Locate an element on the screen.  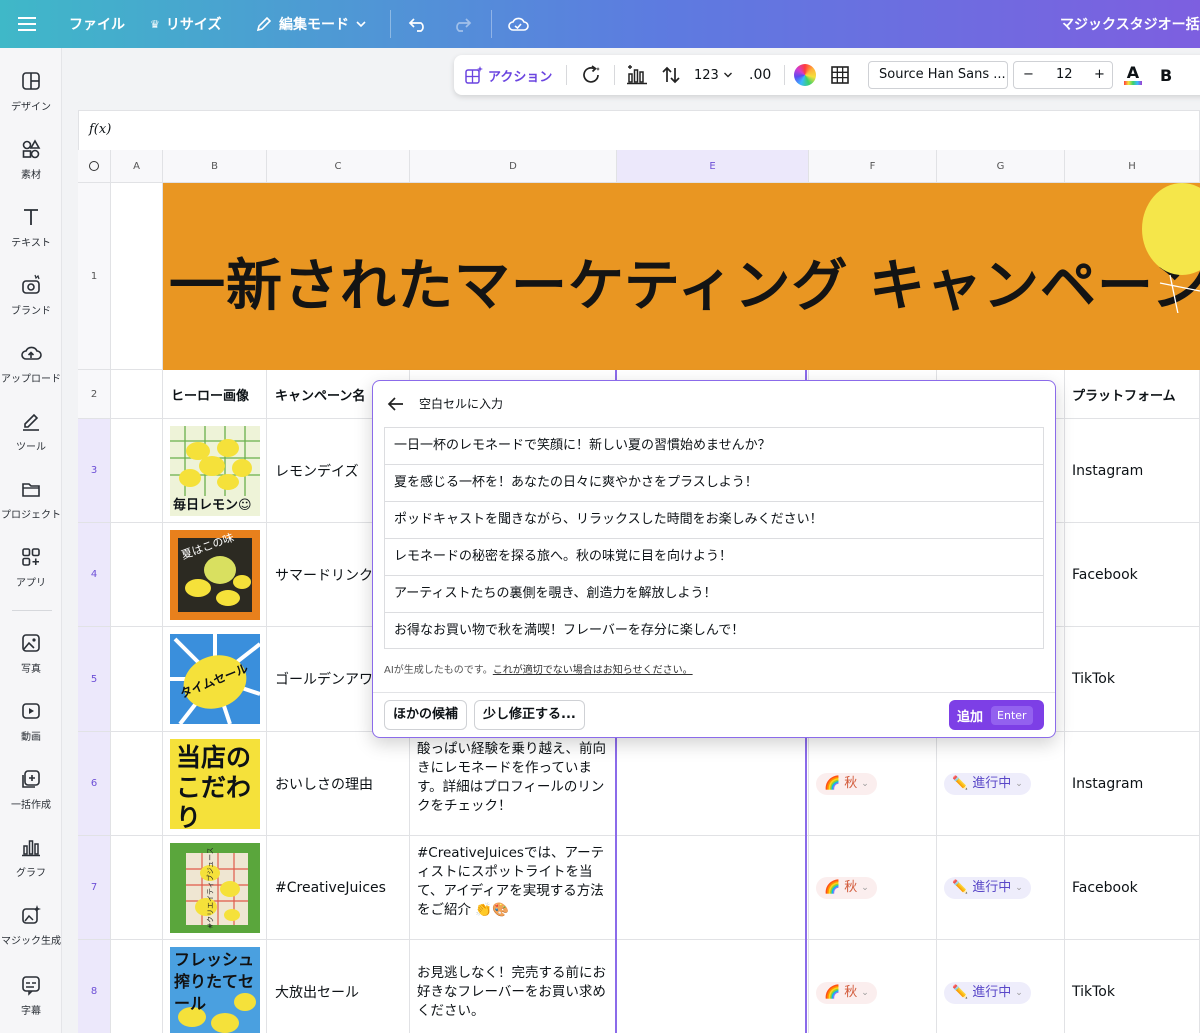
cell-a8 is located at coordinates (137, 986).